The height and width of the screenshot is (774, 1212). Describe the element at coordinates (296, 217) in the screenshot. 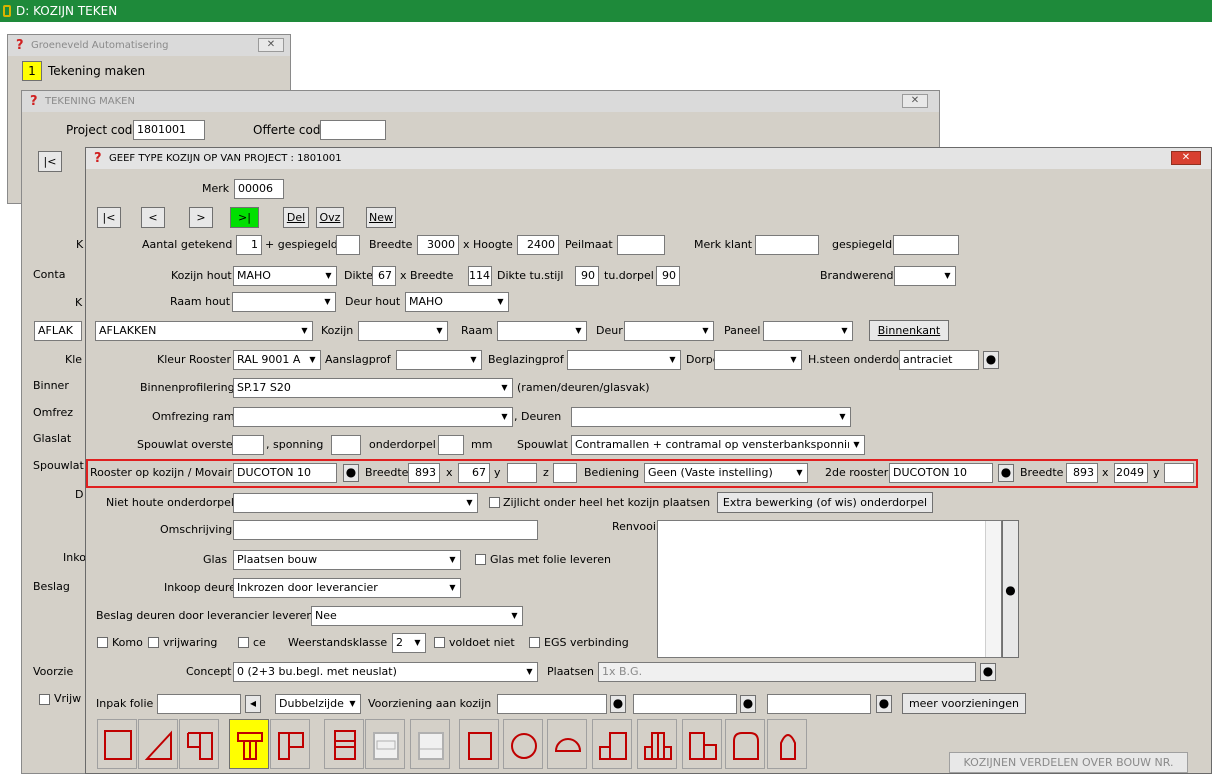

I see `delete-button: Del` at that location.